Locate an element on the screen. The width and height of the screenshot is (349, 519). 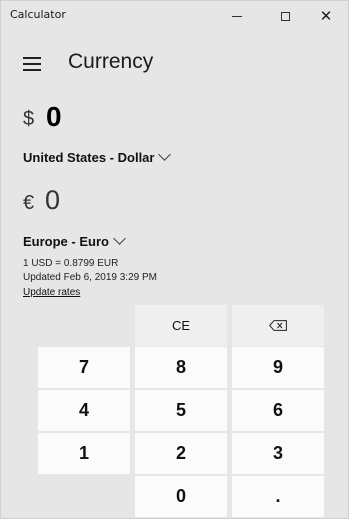
digit-6-label: 6 is located at coordinates (277, 410).